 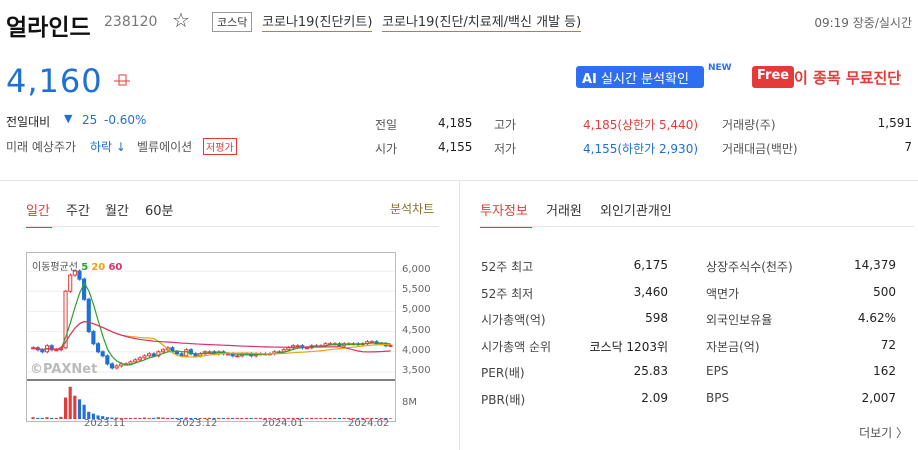 I want to click on info-right-value: 72, so click(x=888, y=344).